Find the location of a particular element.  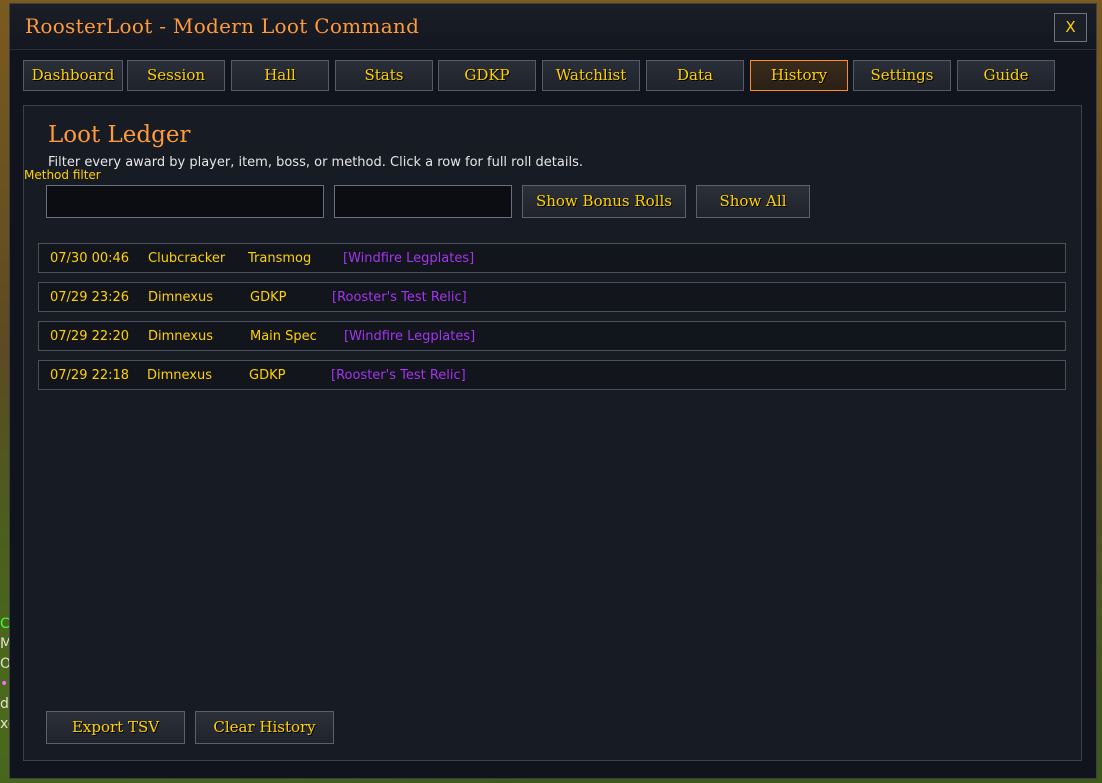

show-bonus-rolls-button: Show Bonus Rolls is located at coordinates (604, 201).